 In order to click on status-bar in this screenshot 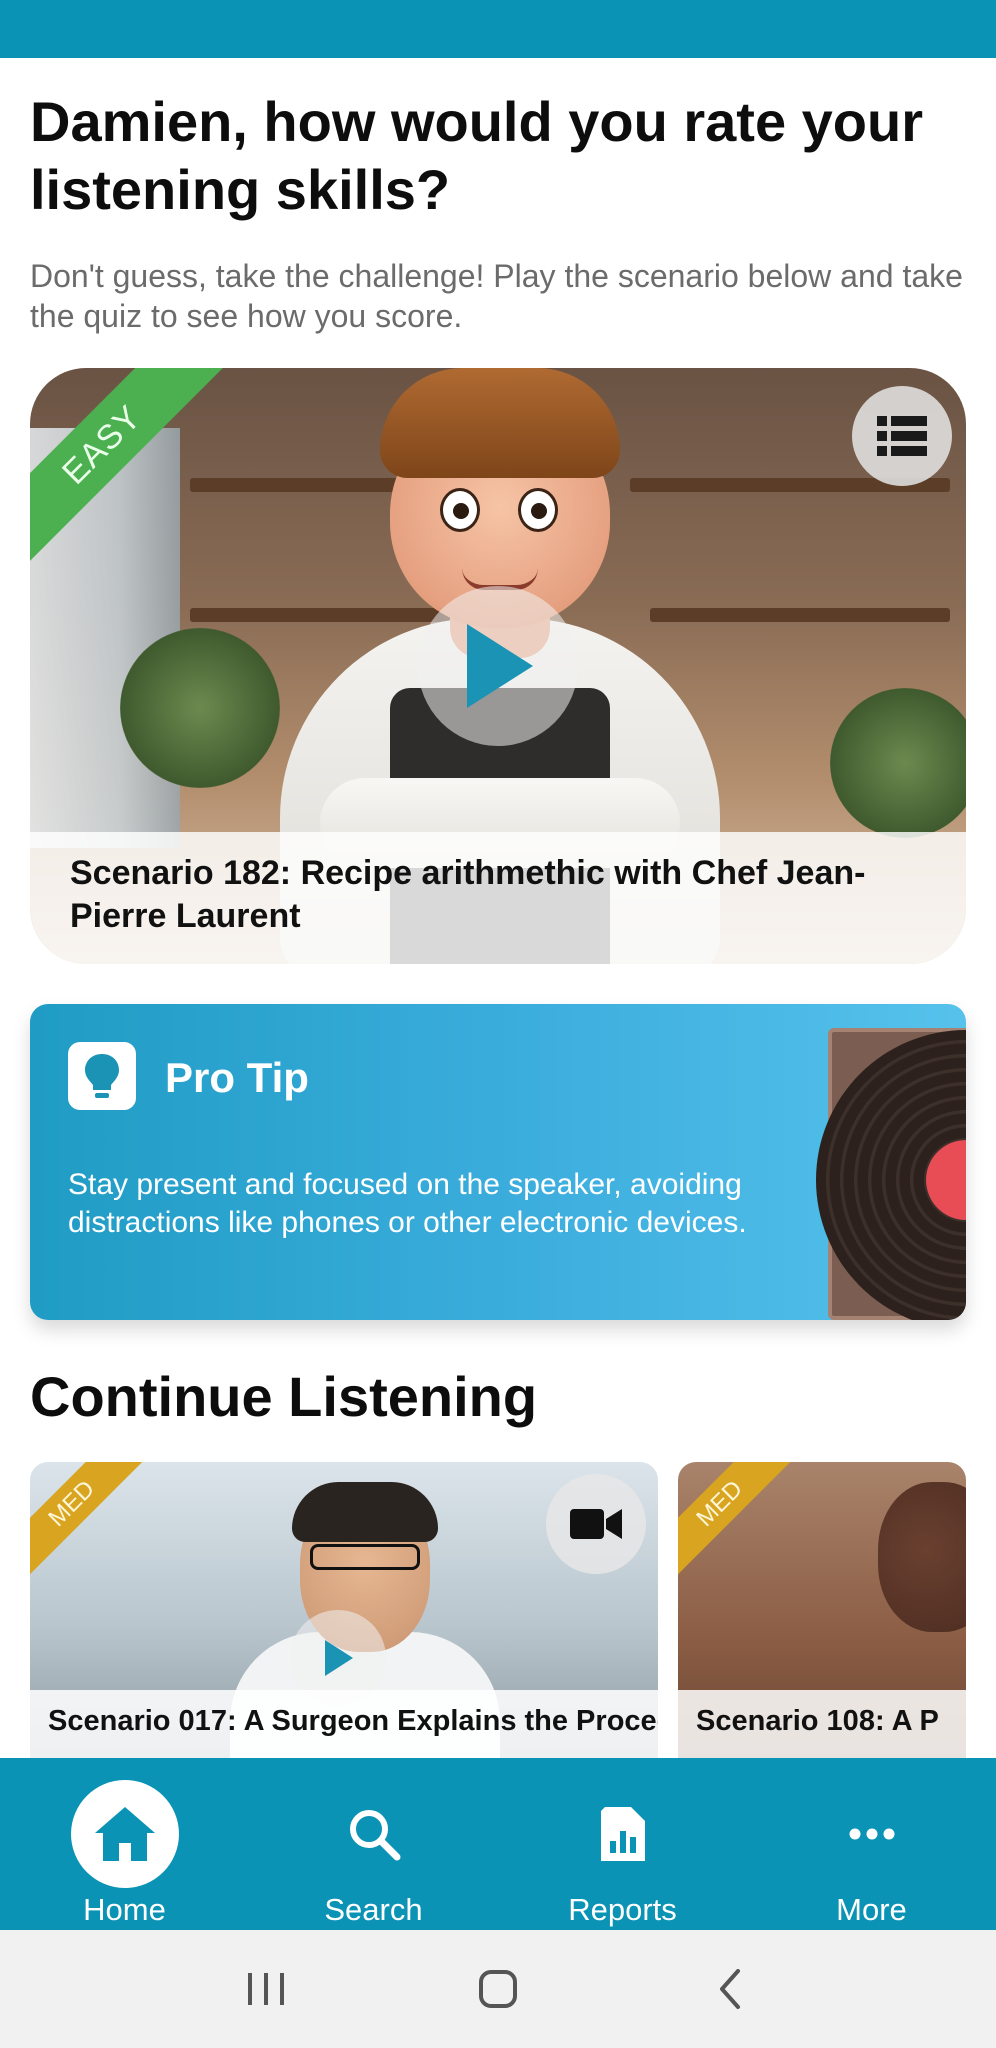, I will do `click(498, 29)`.